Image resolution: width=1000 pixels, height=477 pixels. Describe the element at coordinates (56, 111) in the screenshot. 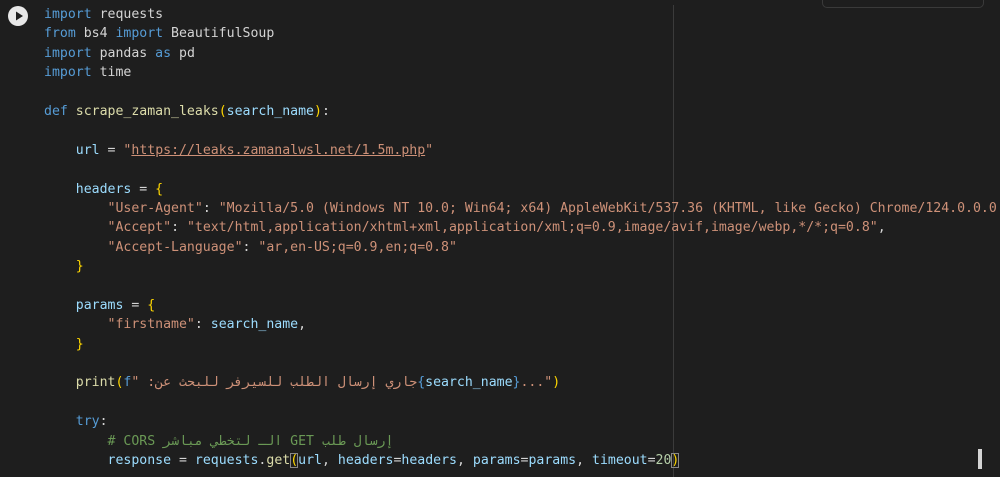

I see `keyword: def` at that location.